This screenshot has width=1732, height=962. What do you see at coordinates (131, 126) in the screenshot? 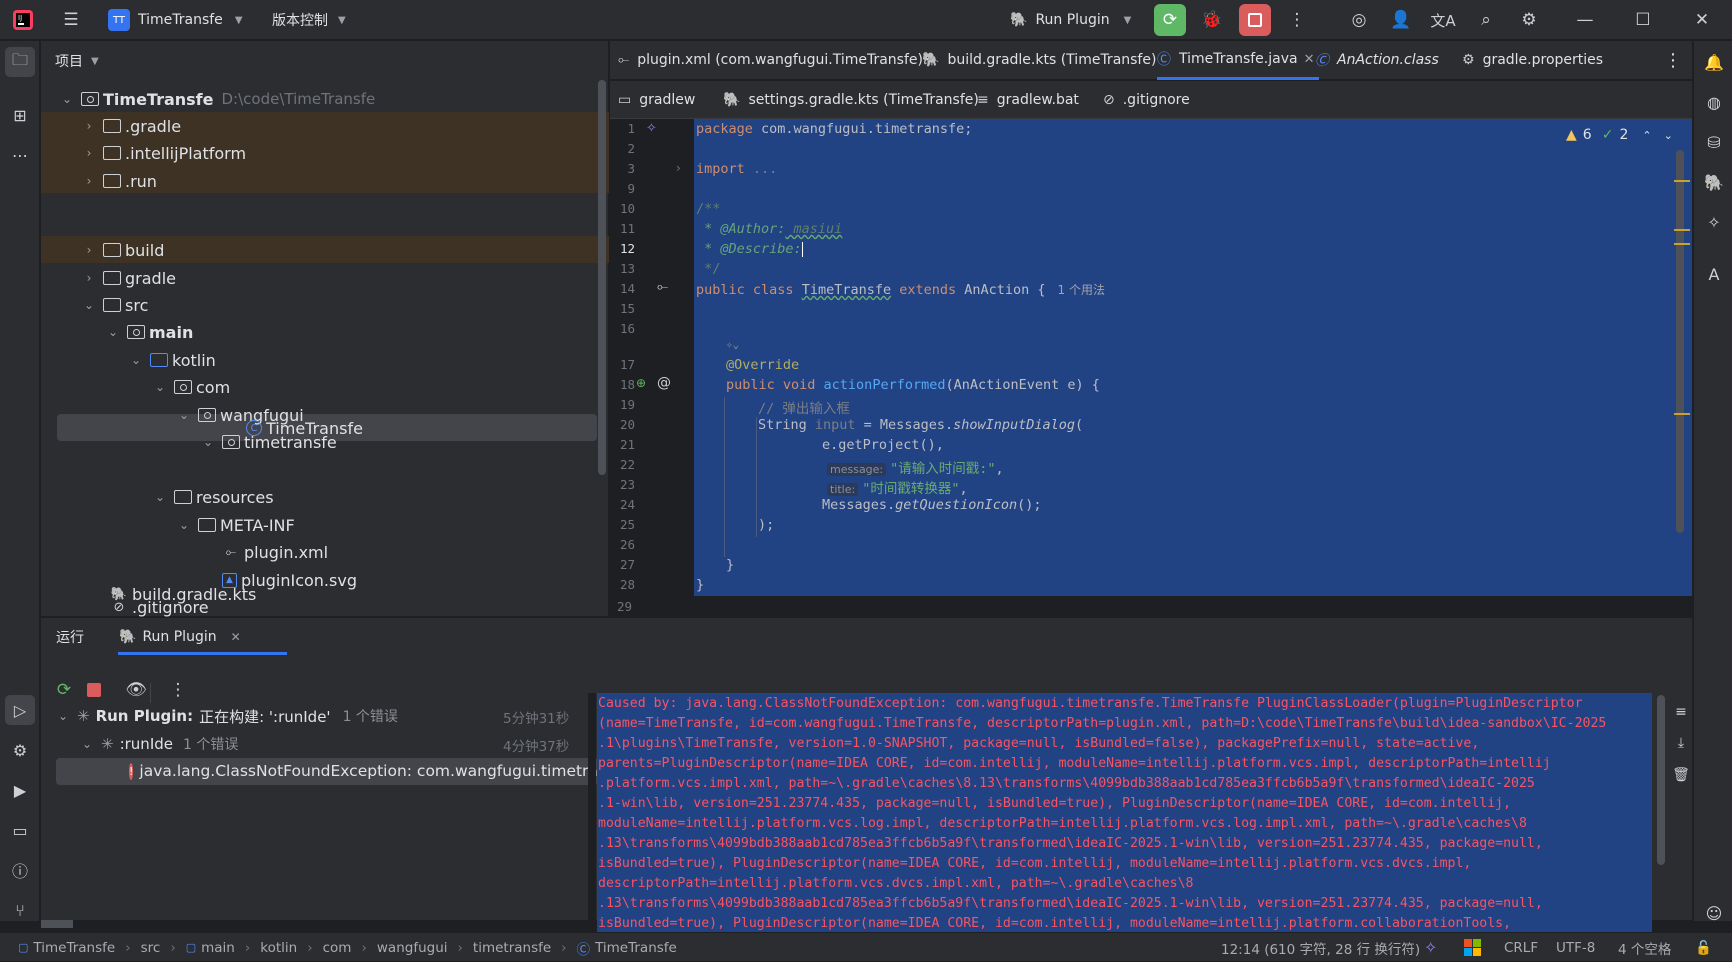
I see `tree-item-gradle-dir: › .gradle` at bounding box center [131, 126].